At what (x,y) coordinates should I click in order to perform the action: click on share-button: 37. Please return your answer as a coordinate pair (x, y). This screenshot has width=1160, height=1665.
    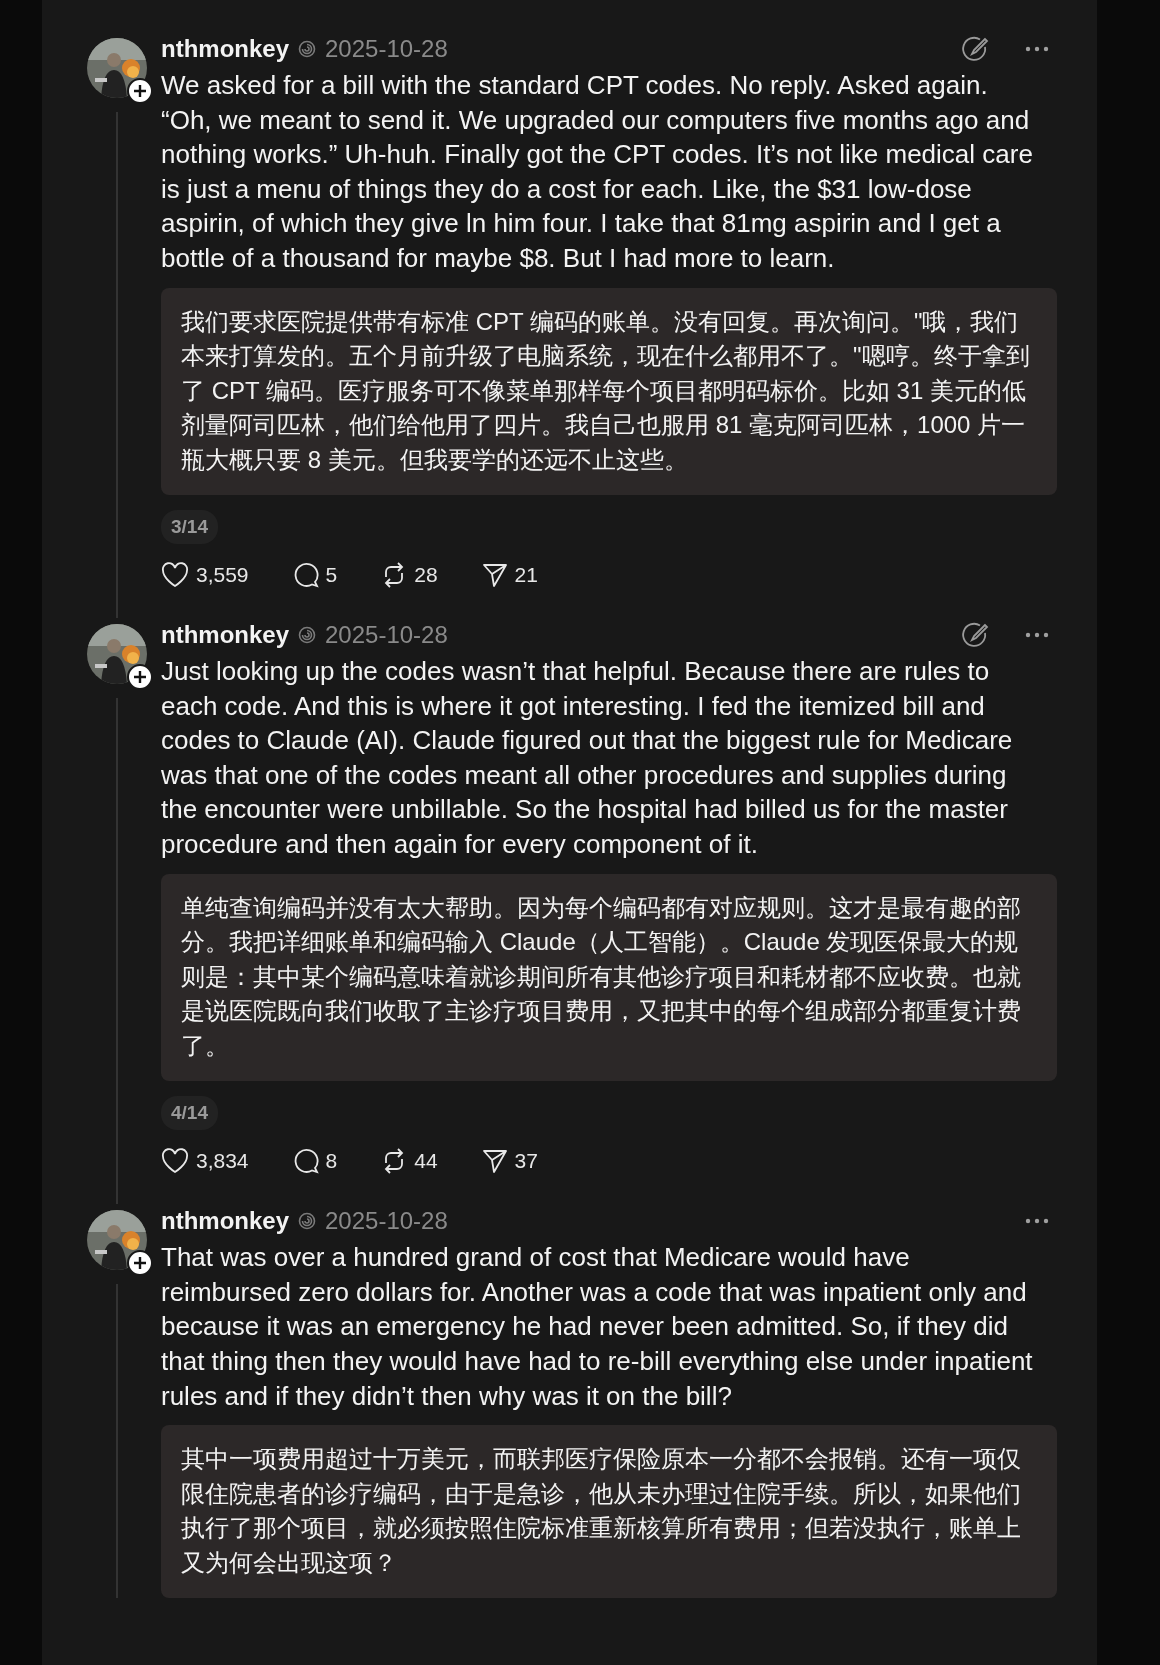
    Looking at the image, I should click on (509, 1161).